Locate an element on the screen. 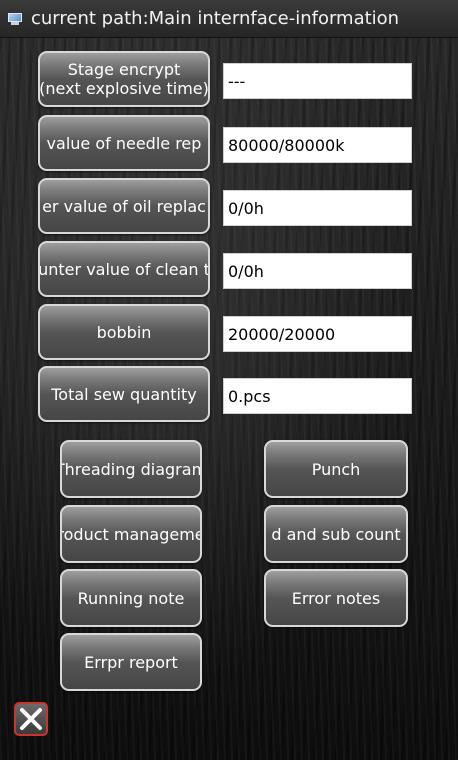 This screenshot has height=760, width=458. running-note-button: Running note is located at coordinates (131, 598).